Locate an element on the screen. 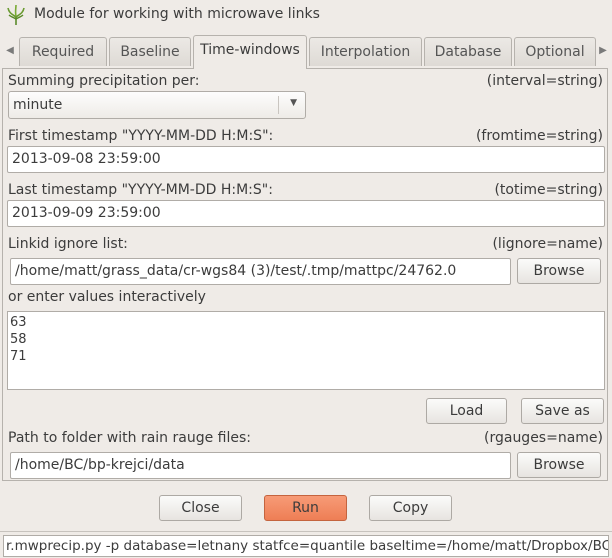 The width and height of the screenshot is (612, 558). rgauges-input: /home/BC/bp-krejci/data is located at coordinates (260, 465).